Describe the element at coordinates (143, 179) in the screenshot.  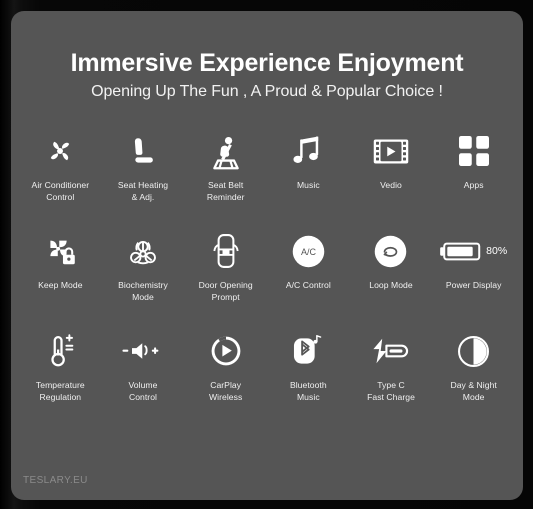
I see `feature-item-seat-heating: Seat Heating & Adj.` at that location.